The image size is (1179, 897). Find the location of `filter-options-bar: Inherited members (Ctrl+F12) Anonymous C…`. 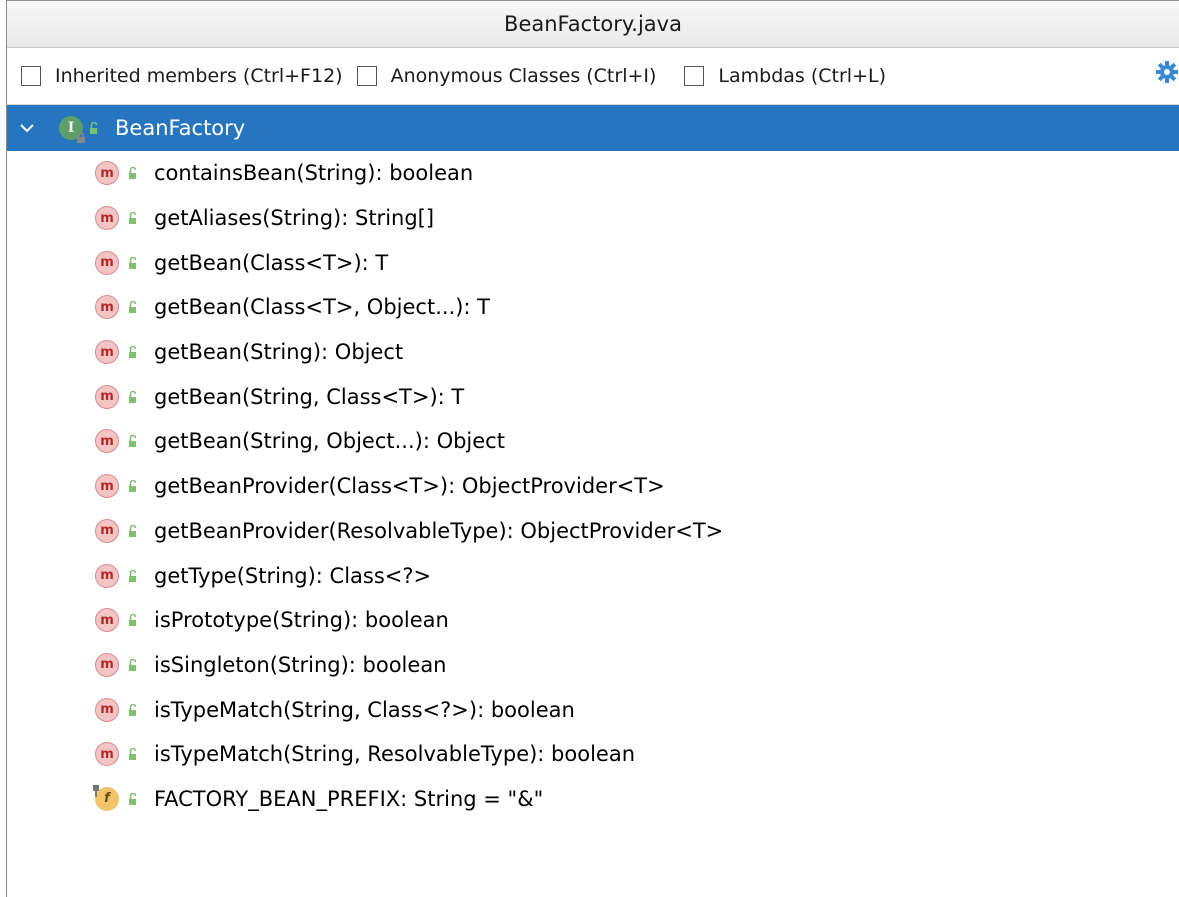

filter-options-bar: Inherited members (Ctrl+F12) Anonymous C… is located at coordinates (593, 76).